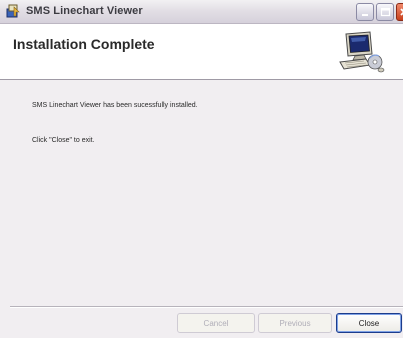 This screenshot has height=338, width=403. I want to click on minimize-icon, so click(365, 15).